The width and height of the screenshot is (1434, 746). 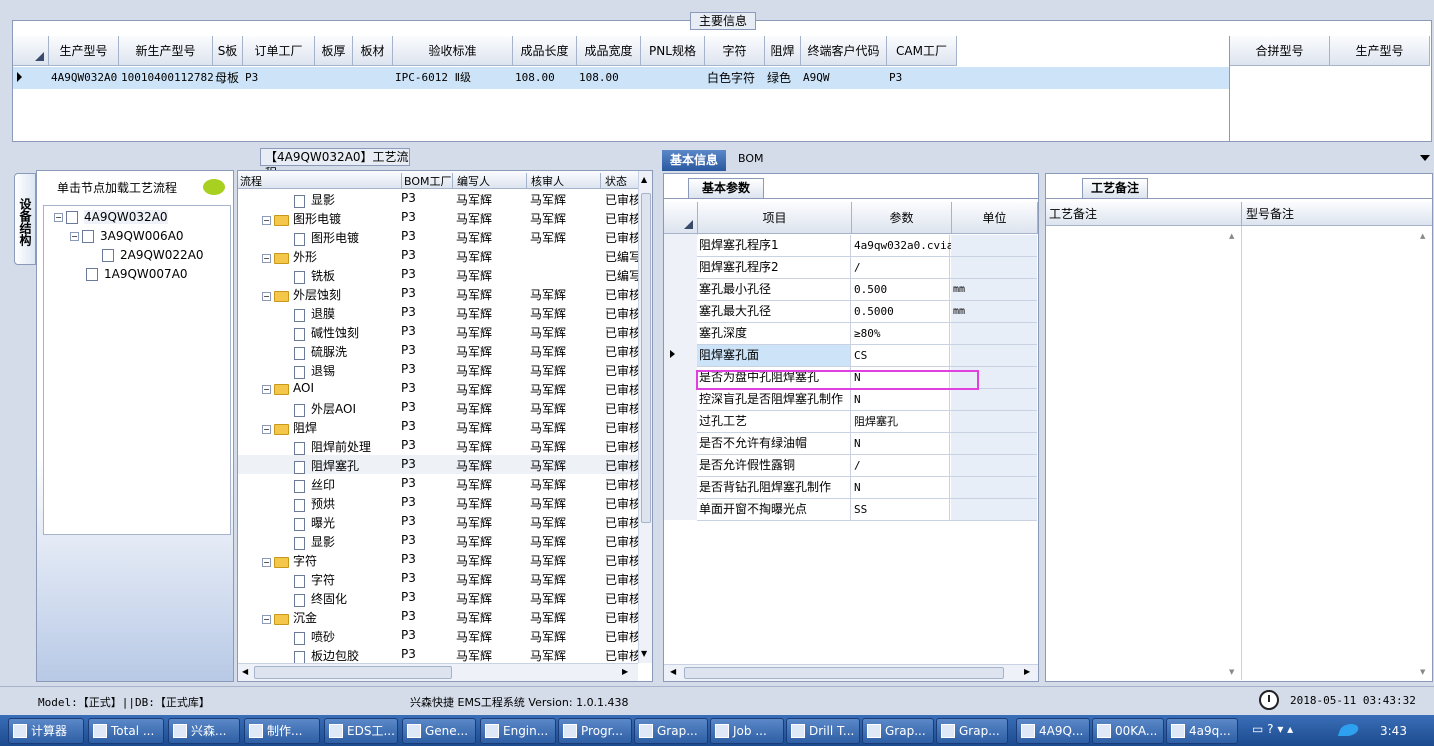 What do you see at coordinates (901, 311) in the screenshot?
I see `param-value: 0.5000` at bounding box center [901, 311].